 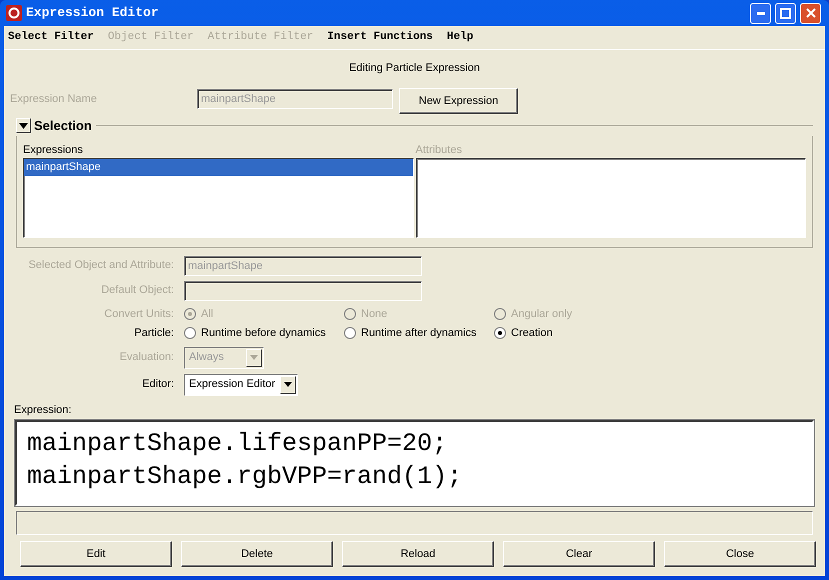 I want to click on dialog-button: Edit, so click(x=96, y=554).